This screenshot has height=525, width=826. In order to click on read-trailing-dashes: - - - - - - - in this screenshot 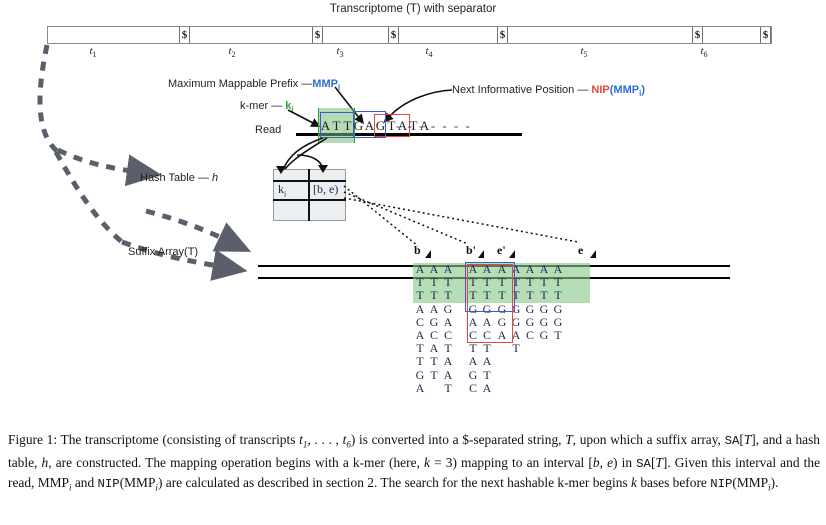, I will do `click(434, 125)`.